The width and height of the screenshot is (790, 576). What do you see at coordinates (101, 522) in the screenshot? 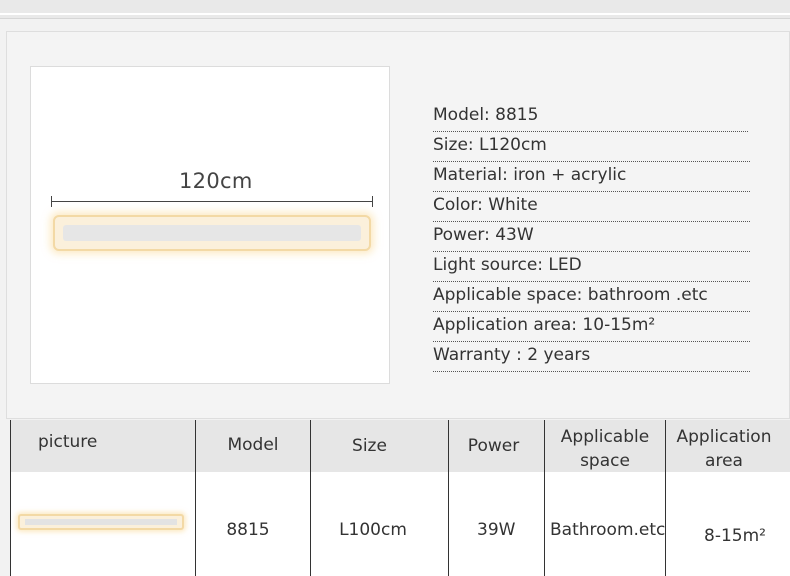
I see `row-lamp-thumbnail` at bounding box center [101, 522].